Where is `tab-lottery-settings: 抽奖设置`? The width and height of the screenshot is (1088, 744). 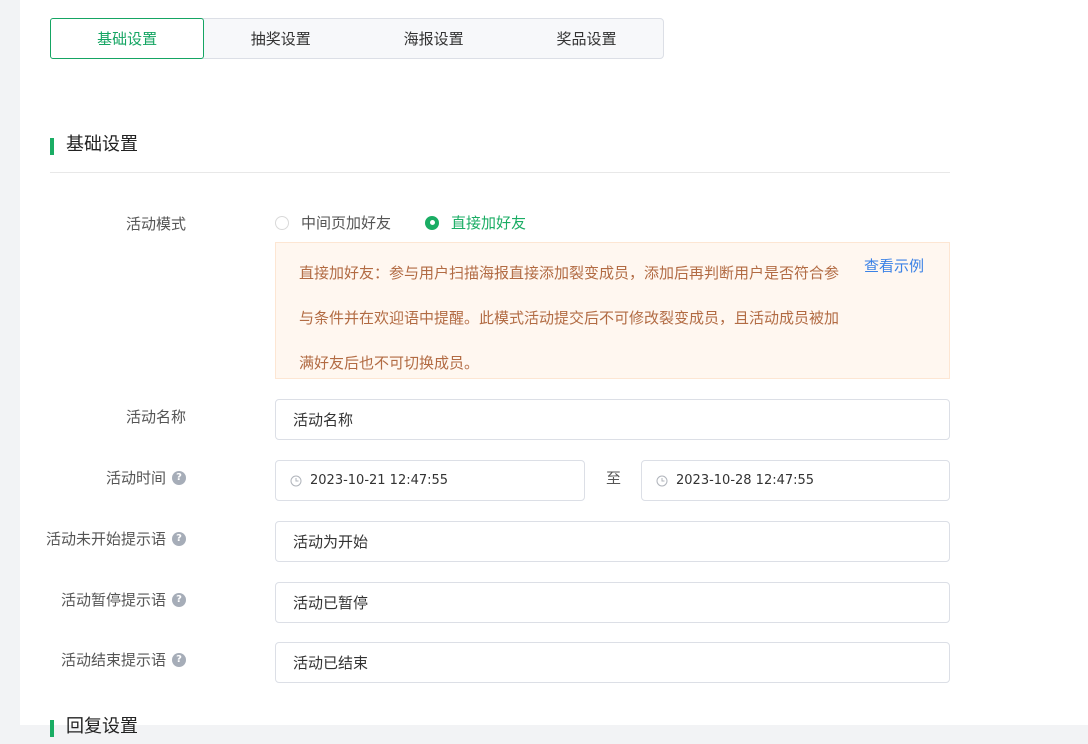 tab-lottery-settings: 抽奖设置 is located at coordinates (280, 38).